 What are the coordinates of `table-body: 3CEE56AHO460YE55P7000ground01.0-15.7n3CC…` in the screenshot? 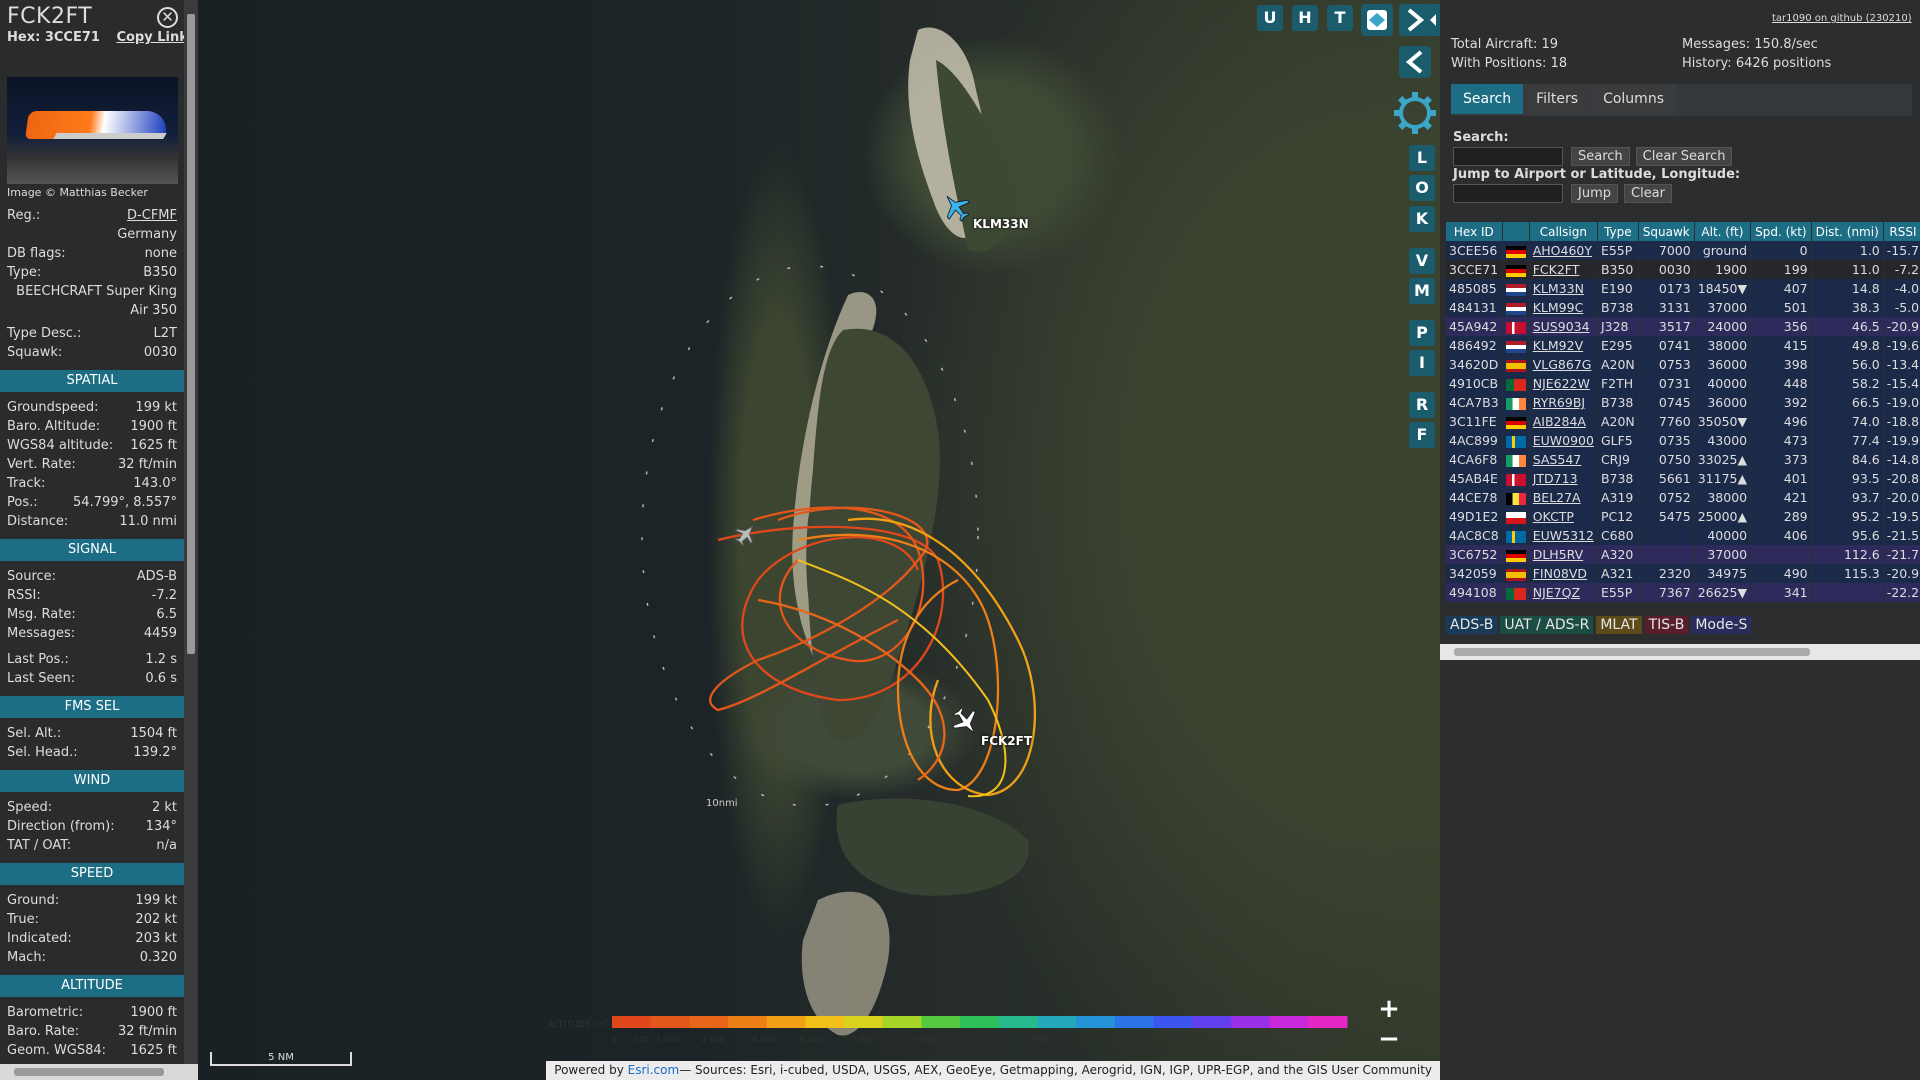 It's located at (1683, 421).